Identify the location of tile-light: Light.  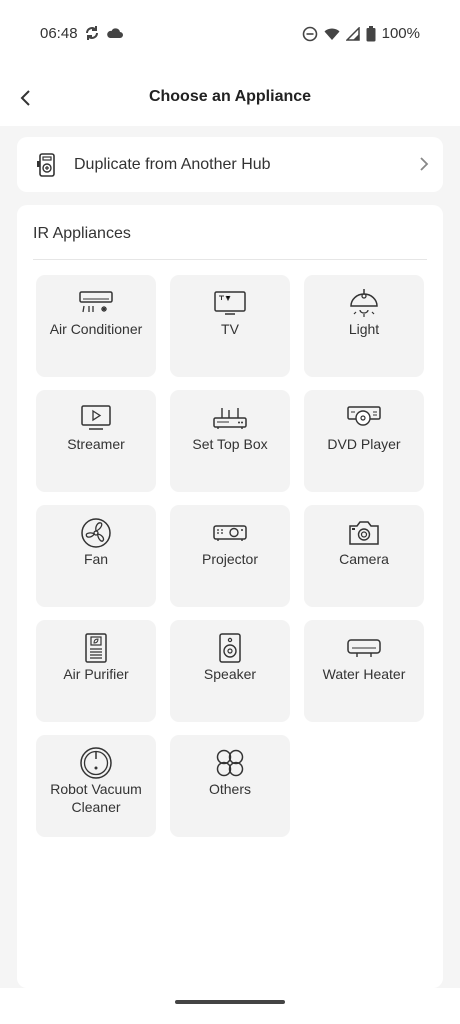
(364, 326).